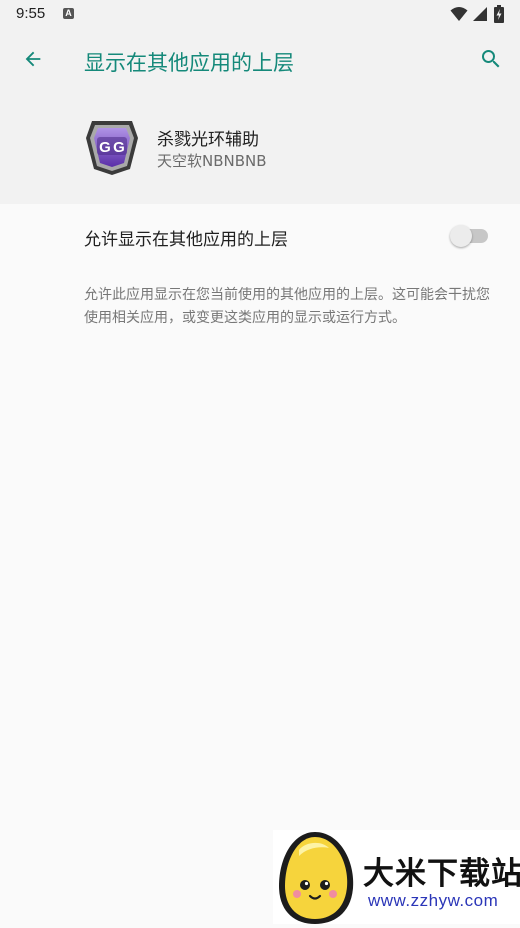 This screenshot has width=520, height=928. Describe the element at coordinates (189, 63) in the screenshot. I see `page-title: 显示在其他应用的上层` at that location.